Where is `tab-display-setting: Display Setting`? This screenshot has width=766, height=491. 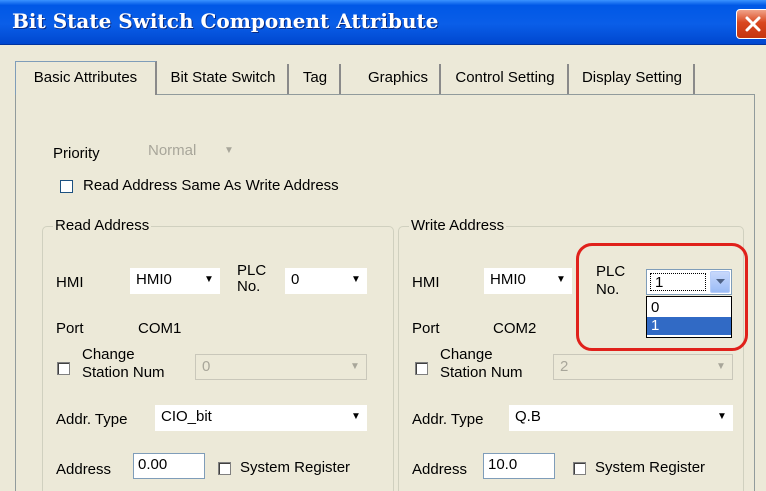 tab-display-setting: Display Setting is located at coordinates (633, 79).